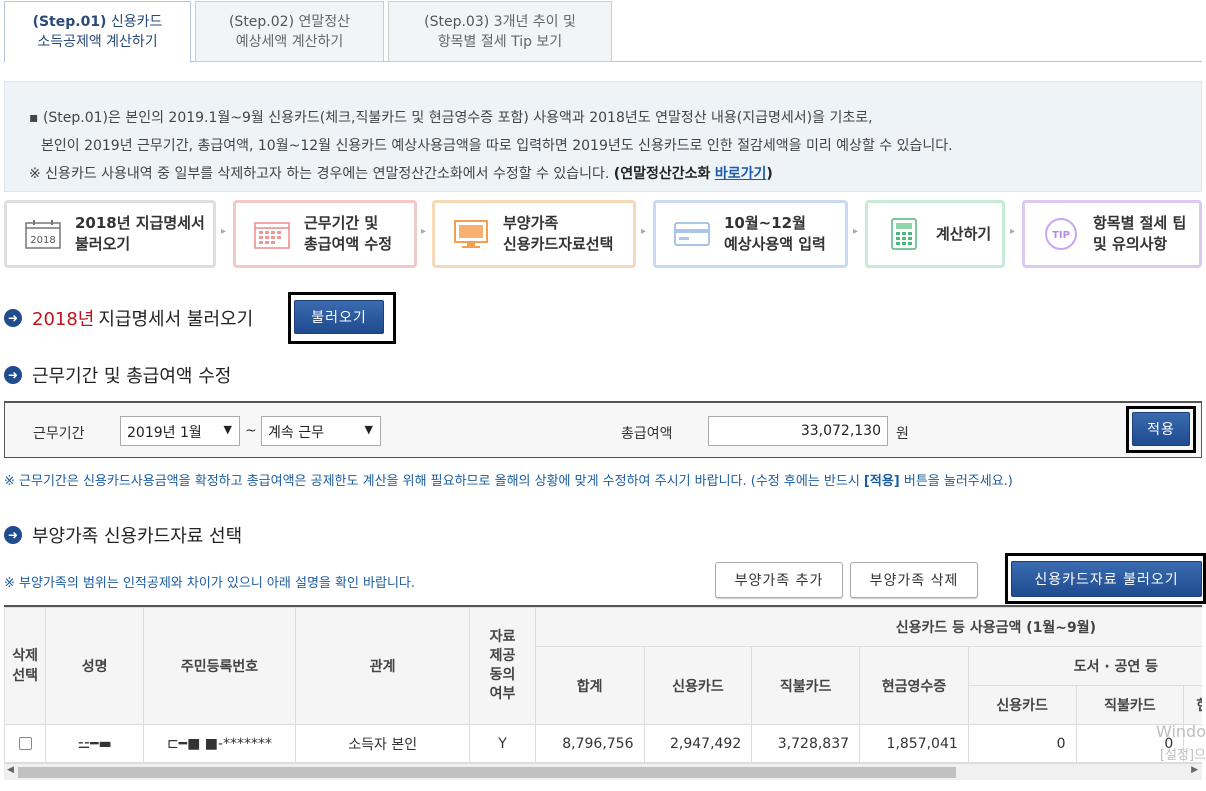  I want to click on svg-text: 2018, so click(42, 240).